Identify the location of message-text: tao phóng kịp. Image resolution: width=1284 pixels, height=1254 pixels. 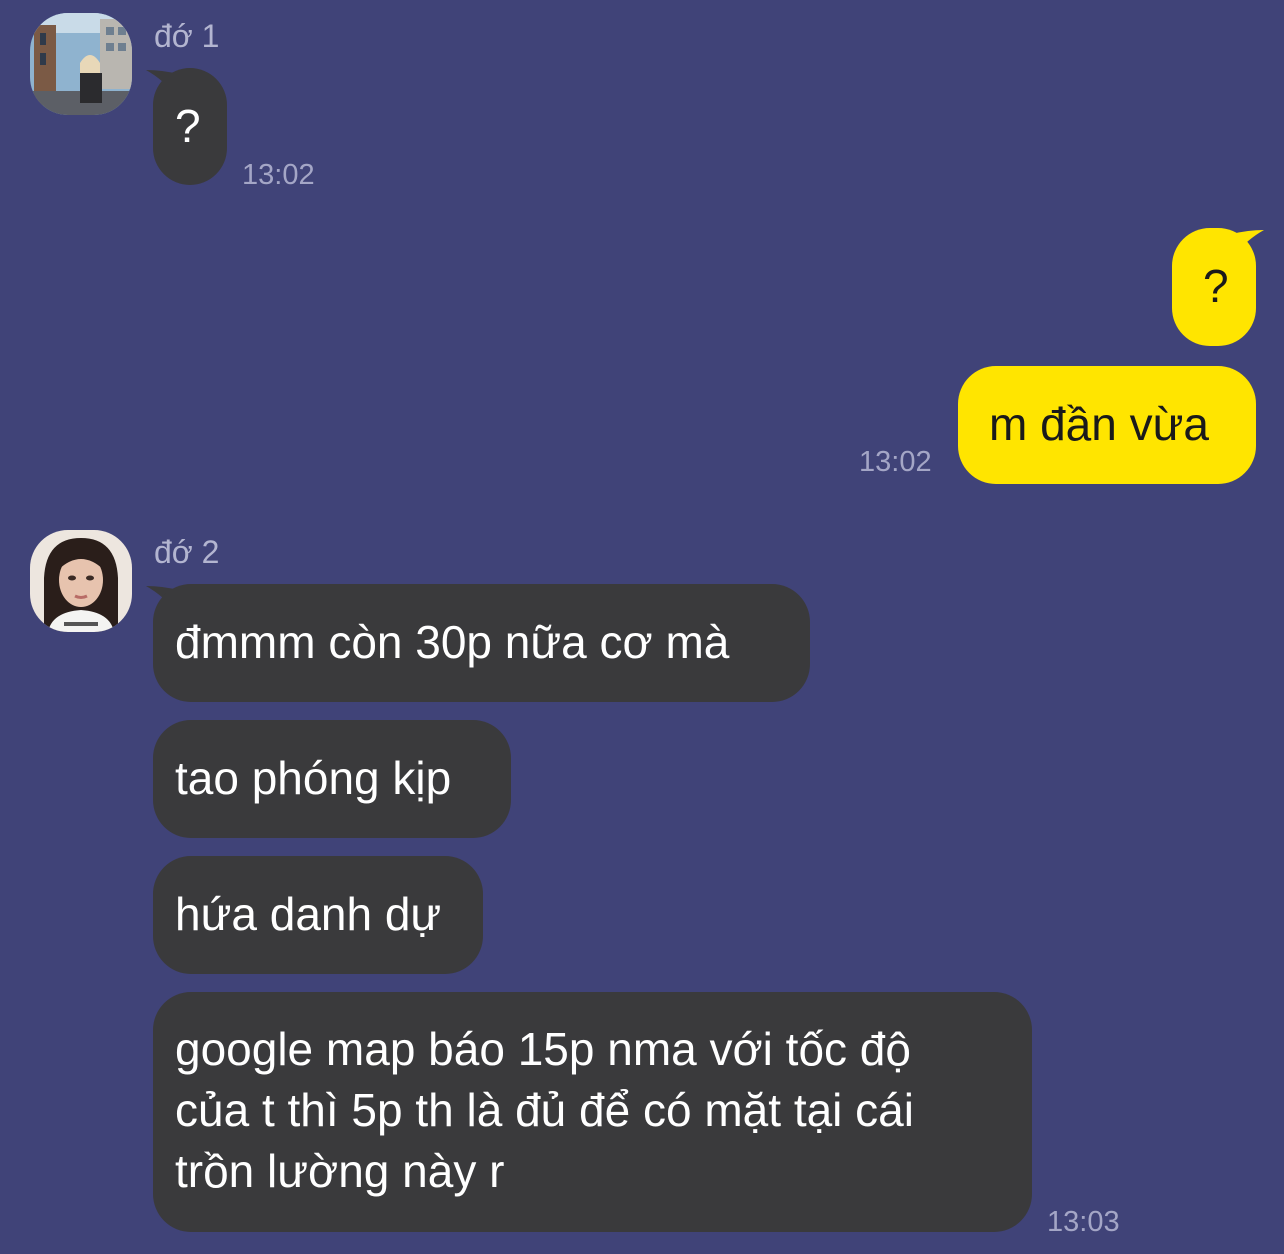
(313, 778).